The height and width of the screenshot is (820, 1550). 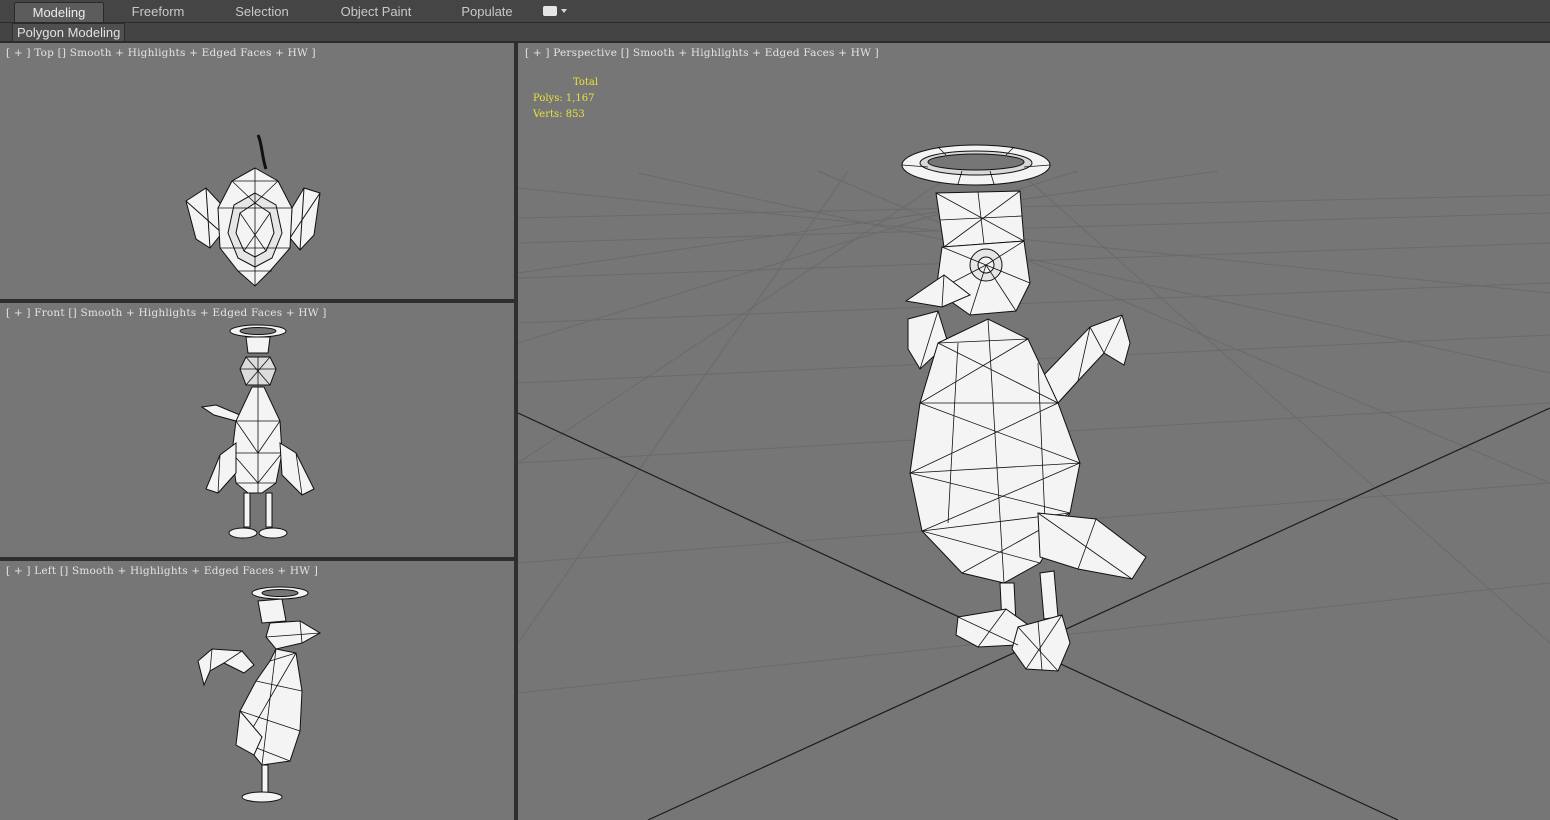 What do you see at coordinates (158, 11) in the screenshot?
I see `tab-freeform: Freeform` at bounding box center [158, 11].